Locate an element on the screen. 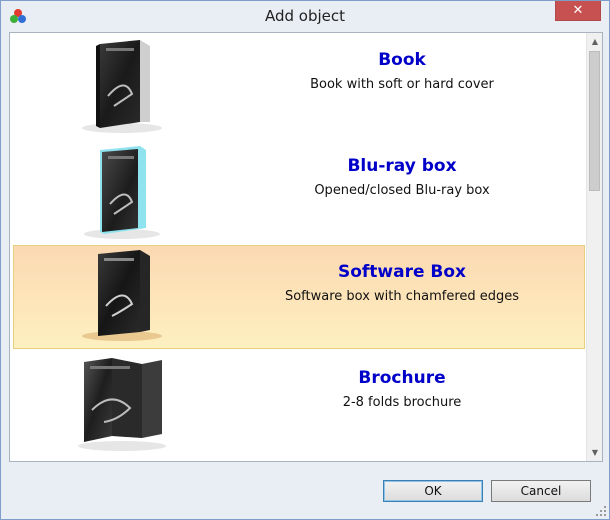 The height and width of the screenshot is (520, 610). title-bar: Add object ✕ is located at coordinates (305, 16).